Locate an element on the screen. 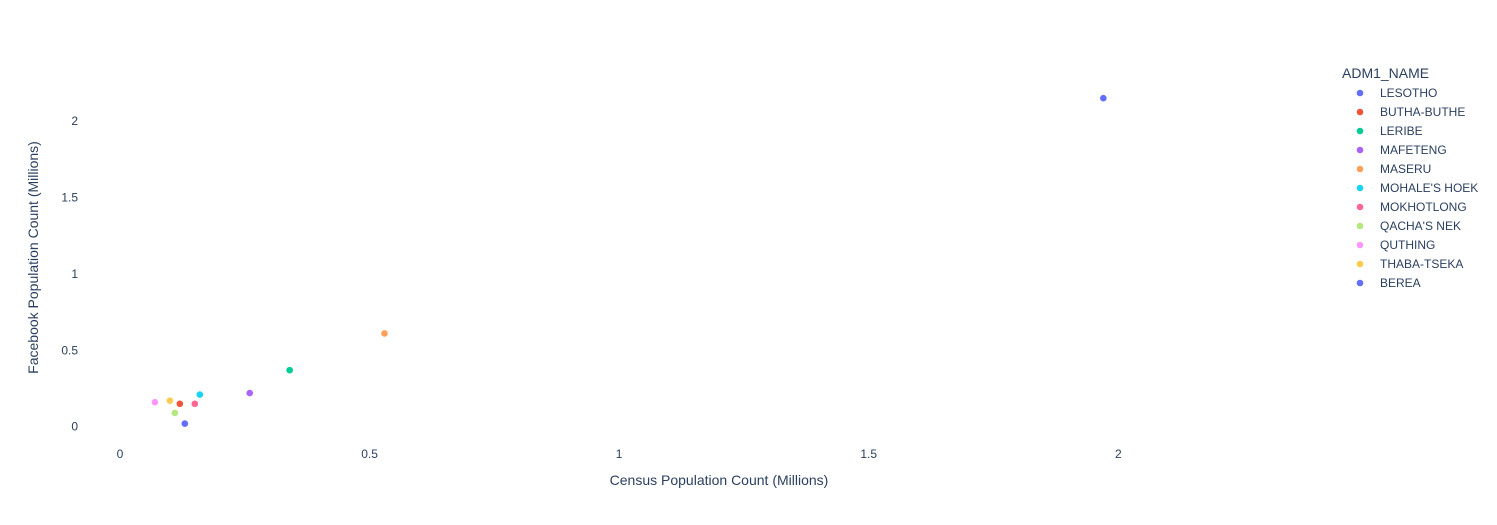 This screenshot has height=525, width=1497. legend-label: QACHA'S NEK is located at coordinates (1420, 226).